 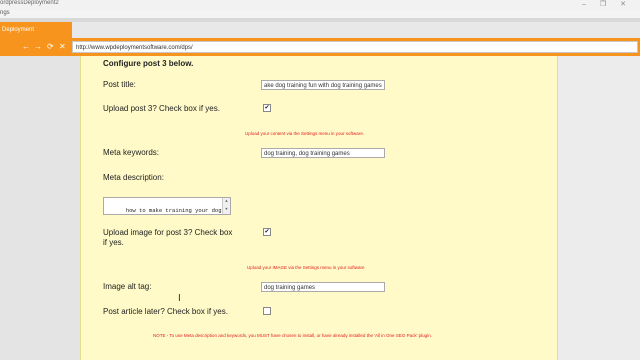 I want to click on forward-icon: →, so click(x=38, y=46).